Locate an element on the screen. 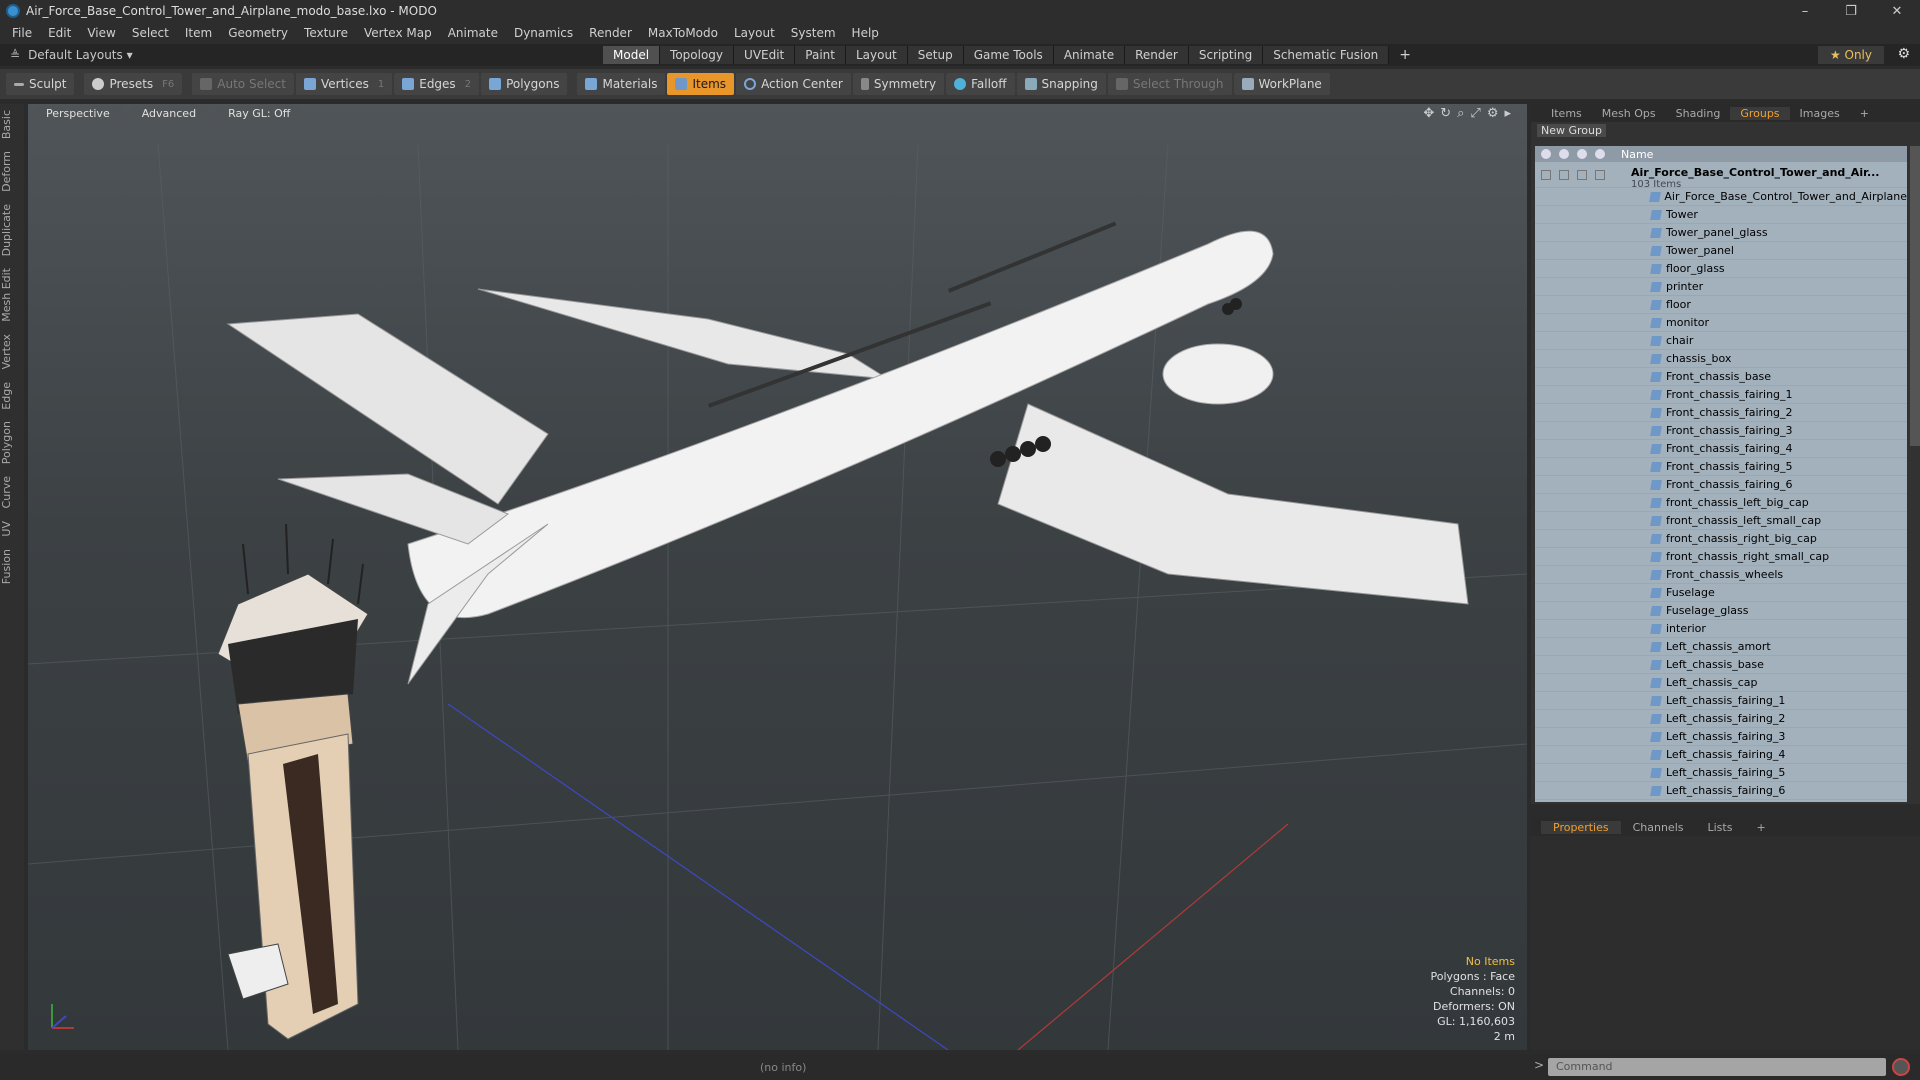  left-tab-basic: Basic is located at coordinates (12, 124).